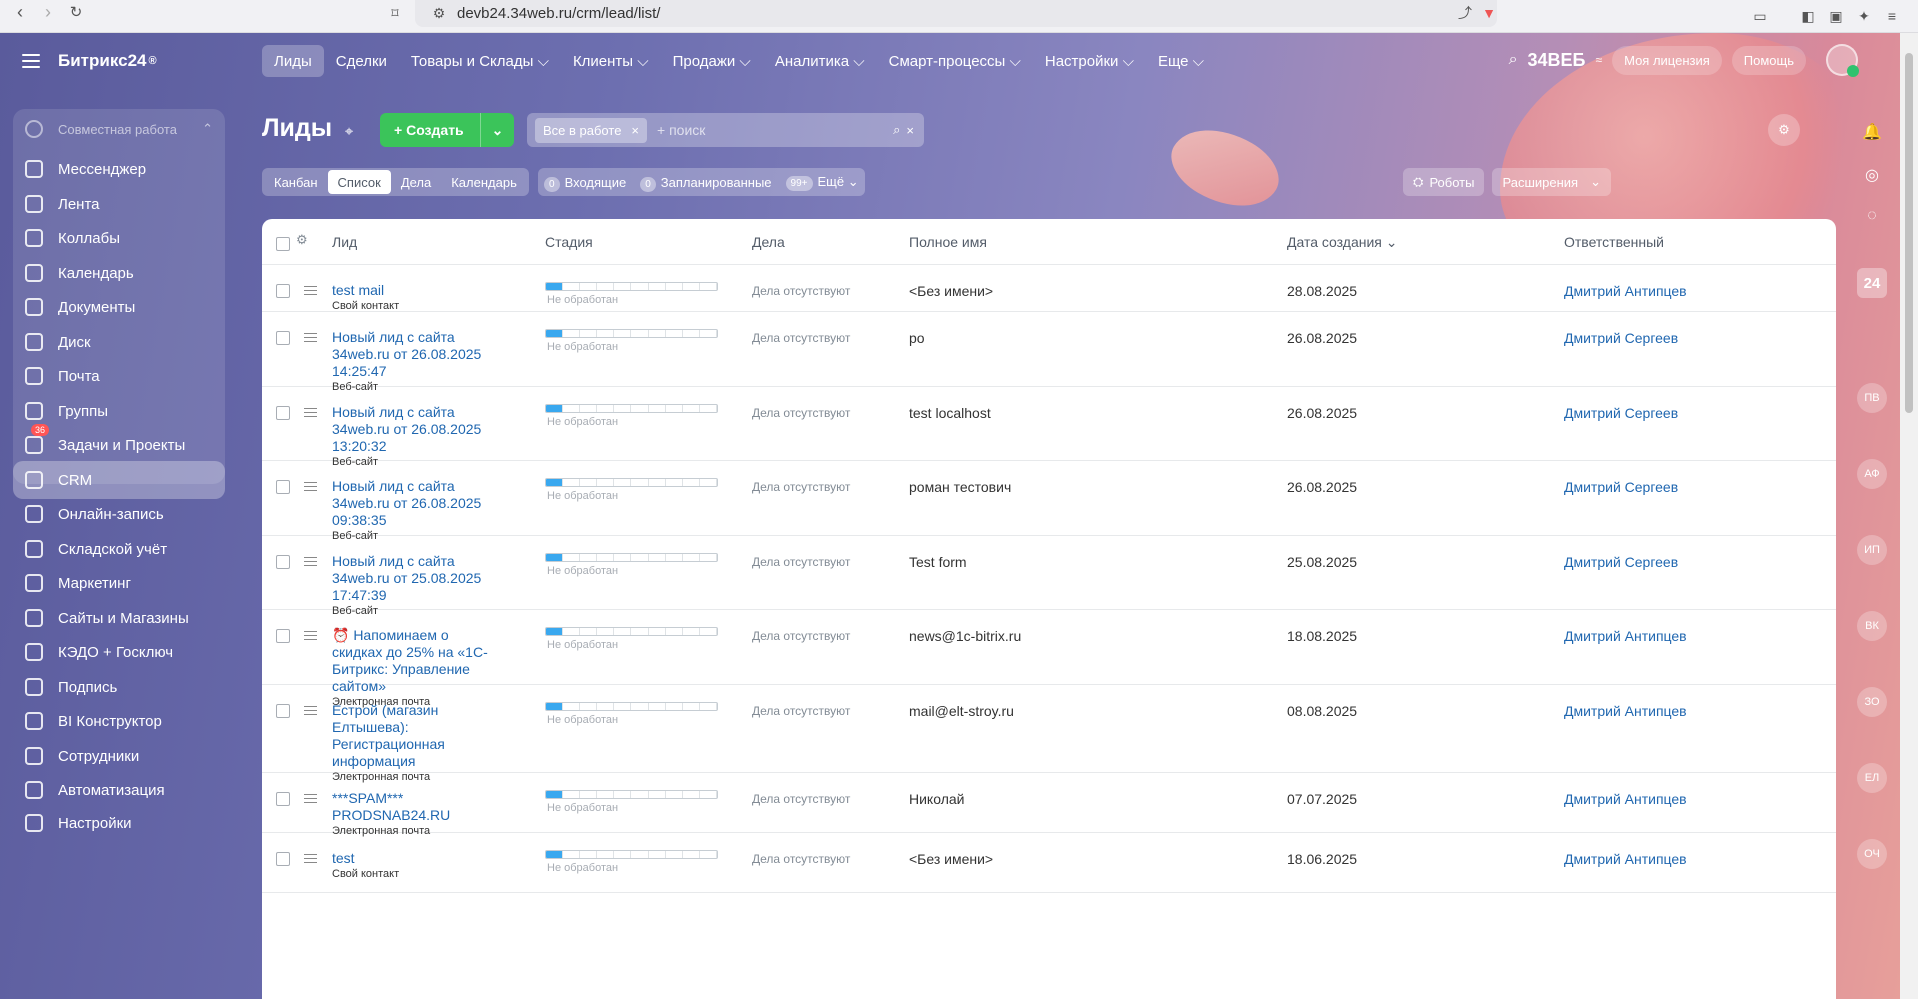  What do you see at coordinates (119, 721) in the screenshot?
I see `sidebar-item-bi: BI Конструктор` at bounding box center [119, 721].